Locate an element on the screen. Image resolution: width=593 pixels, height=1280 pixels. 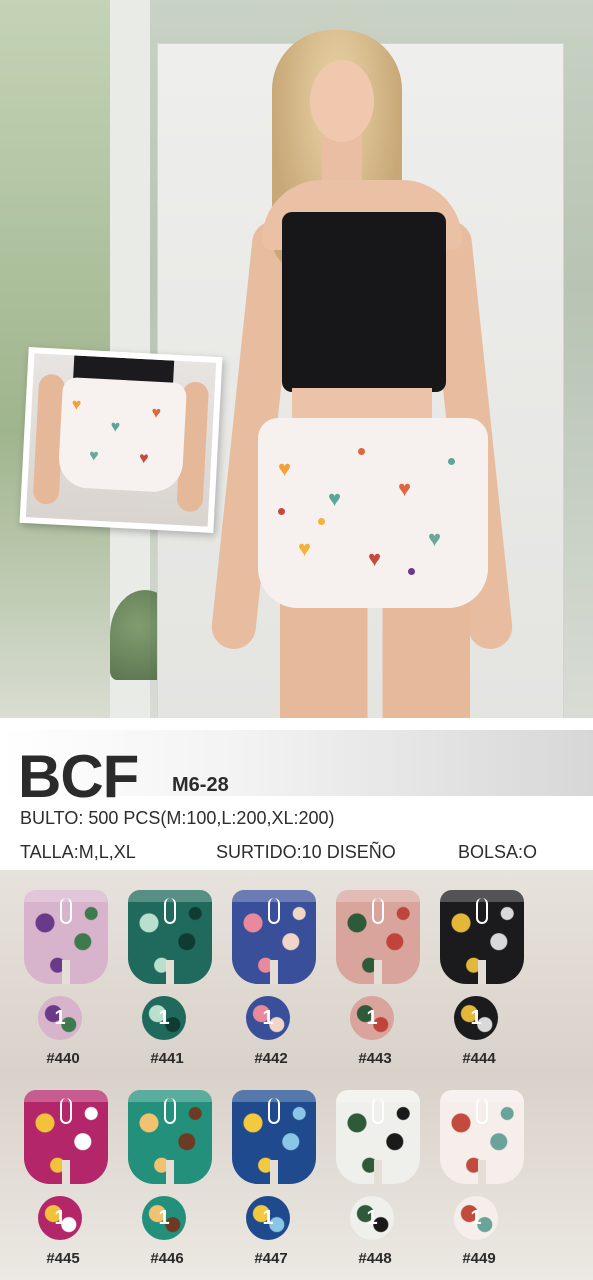
design-item: 1 #441 is located at coordinates (167, 977).